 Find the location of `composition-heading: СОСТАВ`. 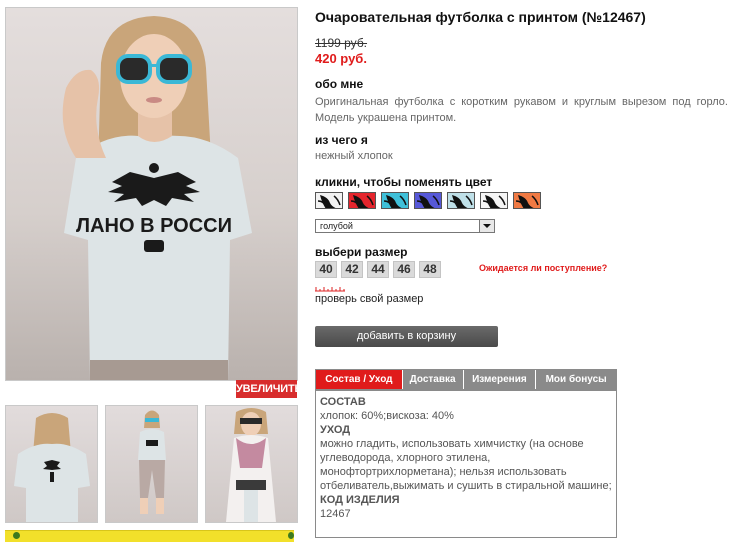

composition-heading: СОСТАВ is located at coordinates (343, 402).